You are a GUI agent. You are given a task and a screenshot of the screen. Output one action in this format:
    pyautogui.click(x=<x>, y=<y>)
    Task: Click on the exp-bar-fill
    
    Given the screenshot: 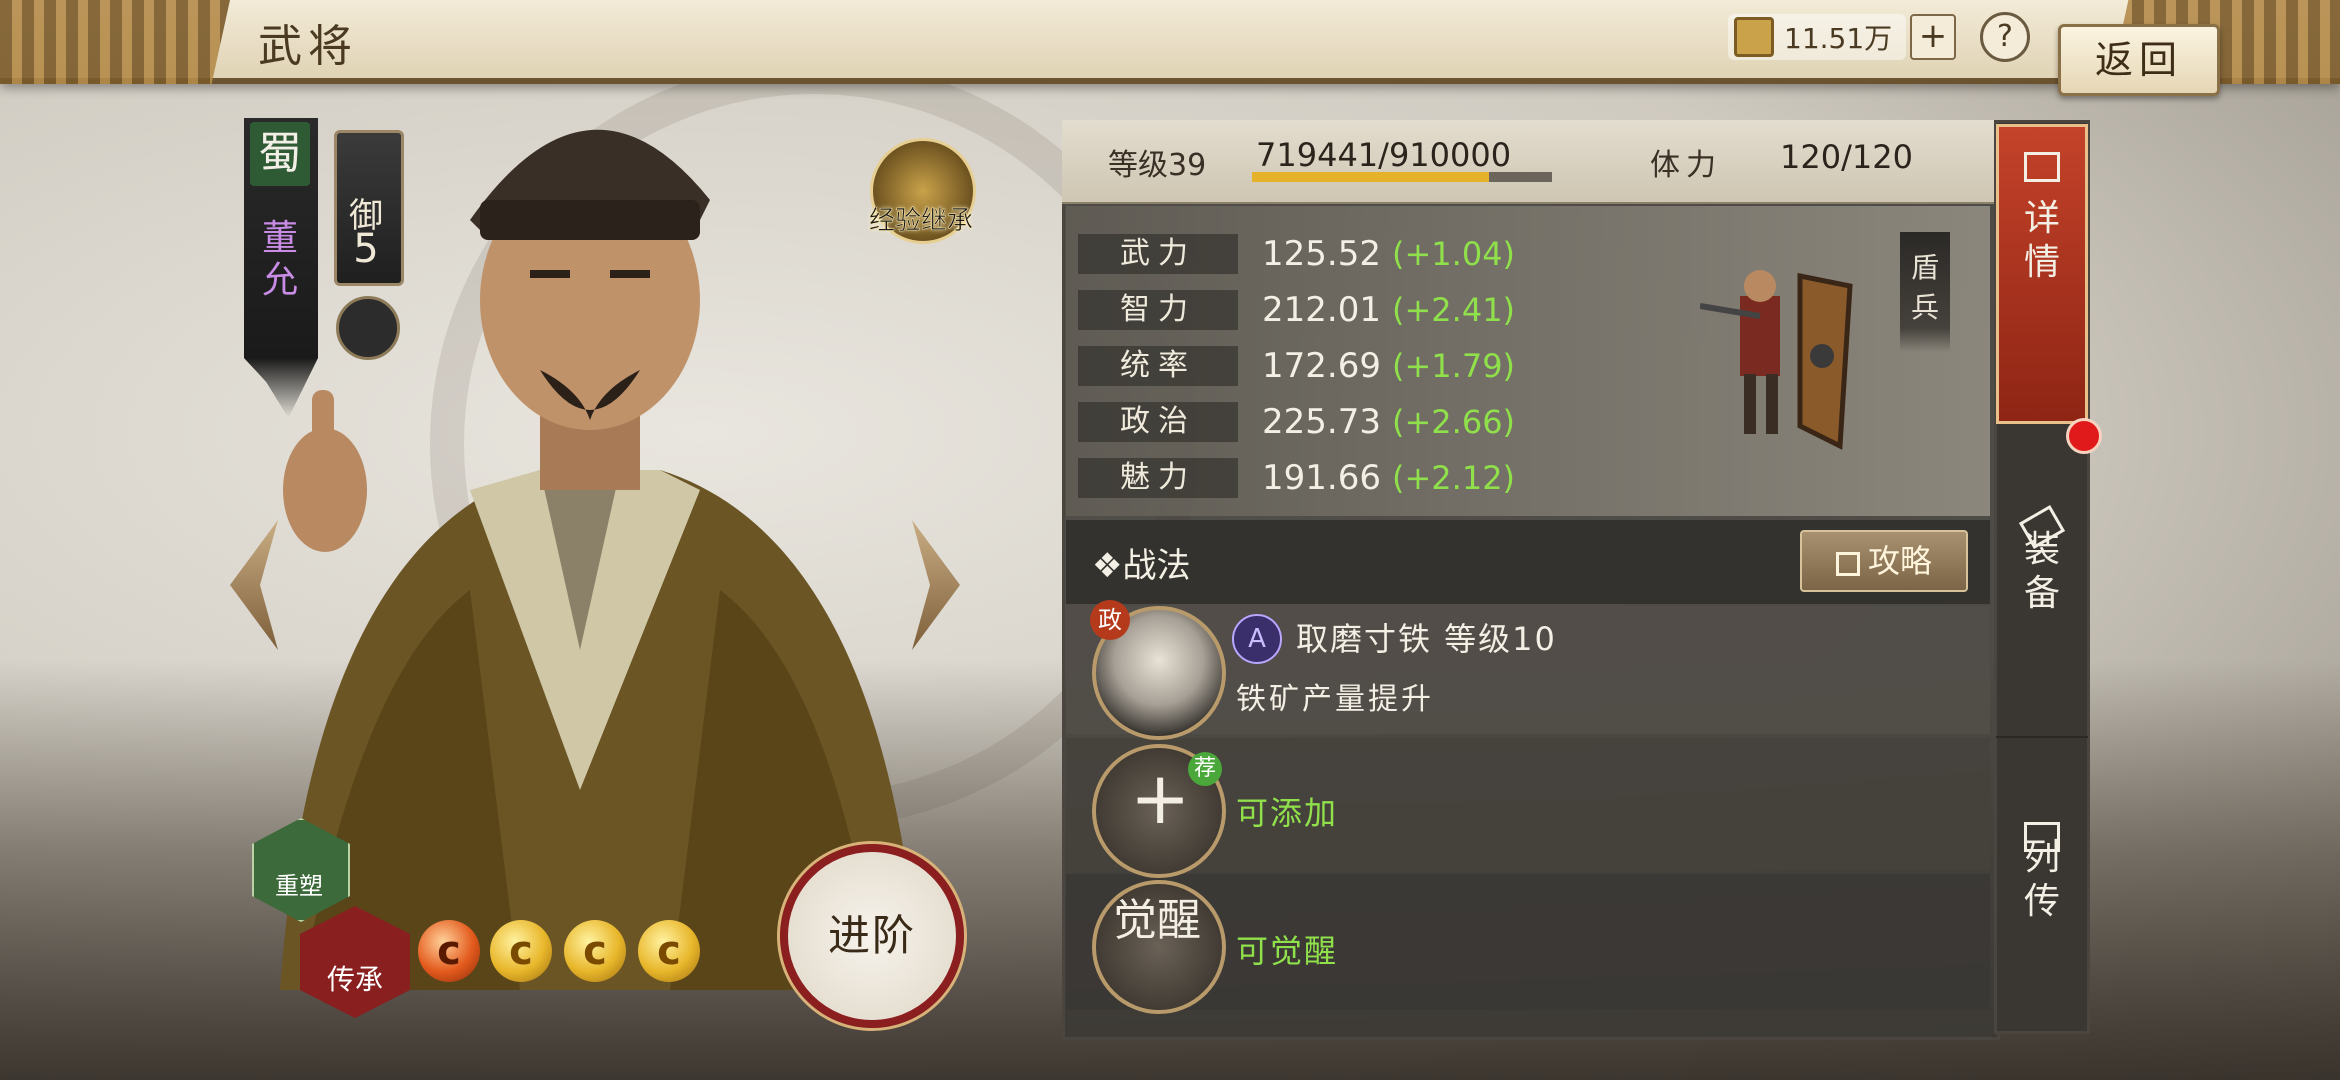 What is the action you would take?
    pyautogui.click(x=1370, y=177)
    